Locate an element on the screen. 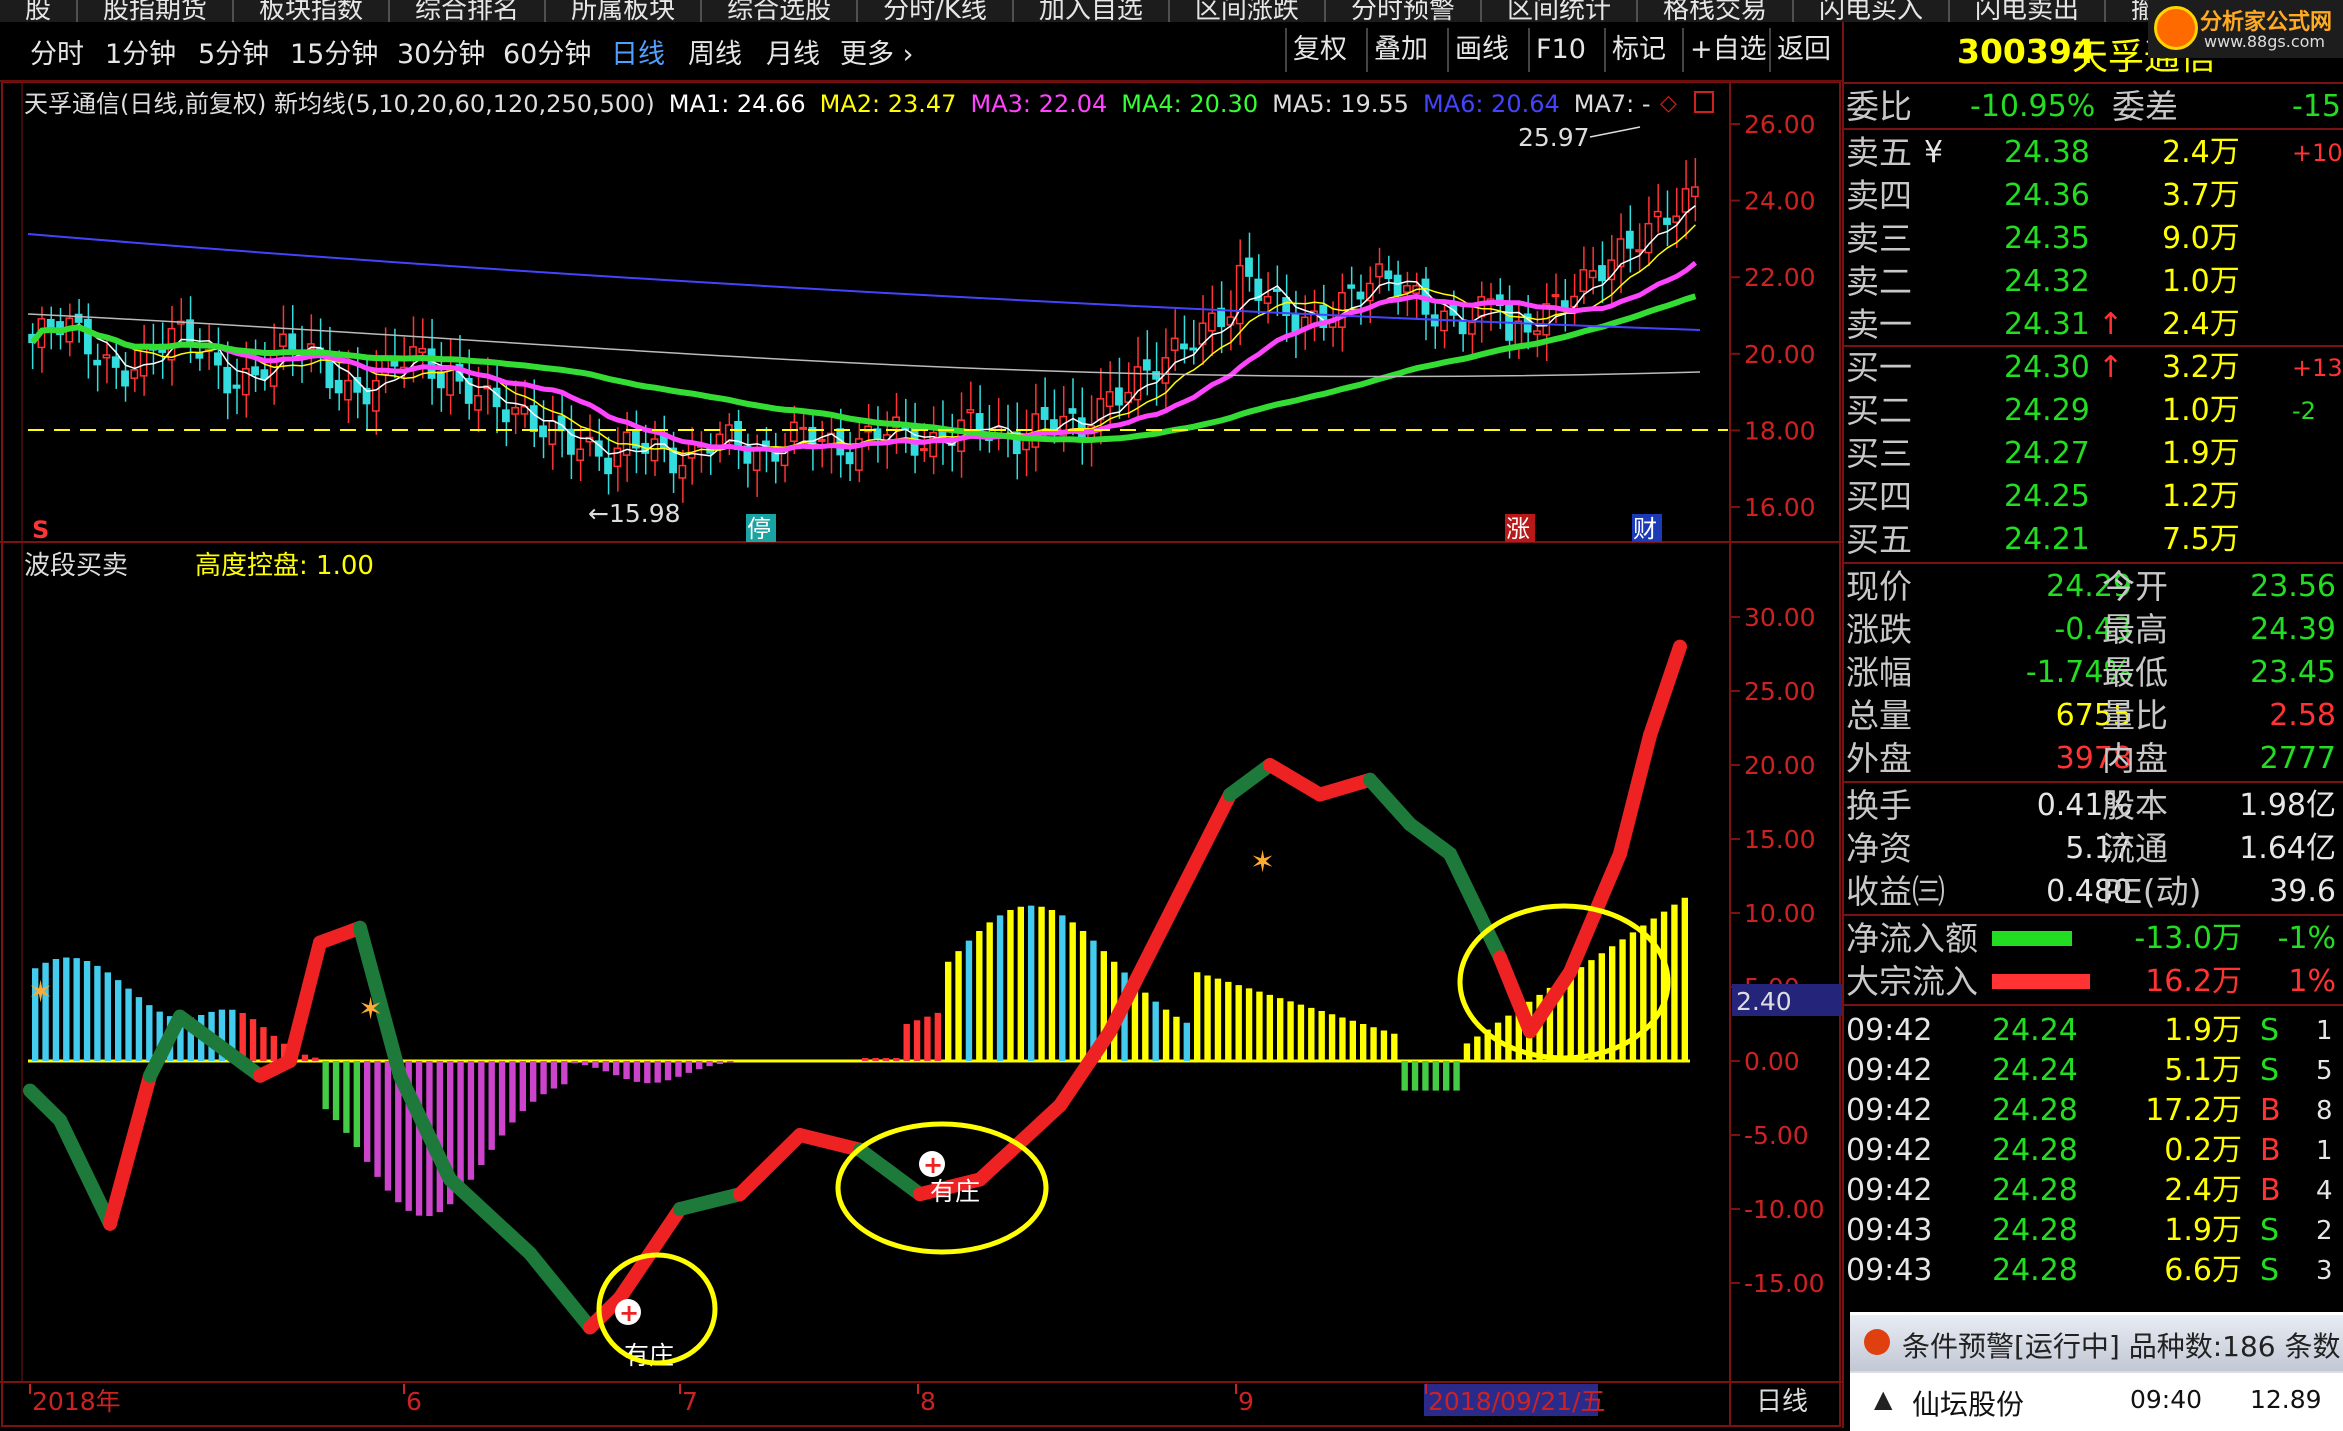 This screenshot has height=1431, width=2343. ask-volume: 2.4万 is located at coordinates (2201, 152).